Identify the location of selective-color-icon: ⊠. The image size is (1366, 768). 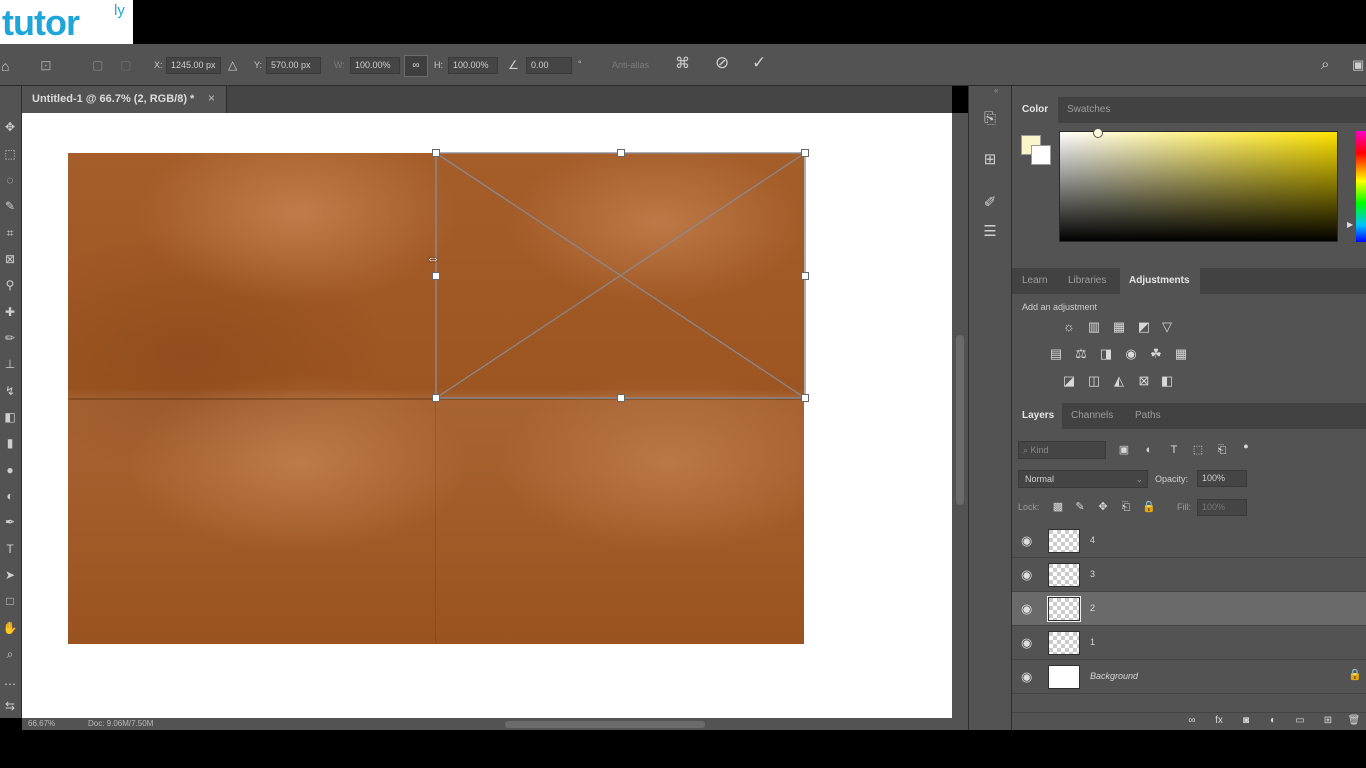
(1144, 381).